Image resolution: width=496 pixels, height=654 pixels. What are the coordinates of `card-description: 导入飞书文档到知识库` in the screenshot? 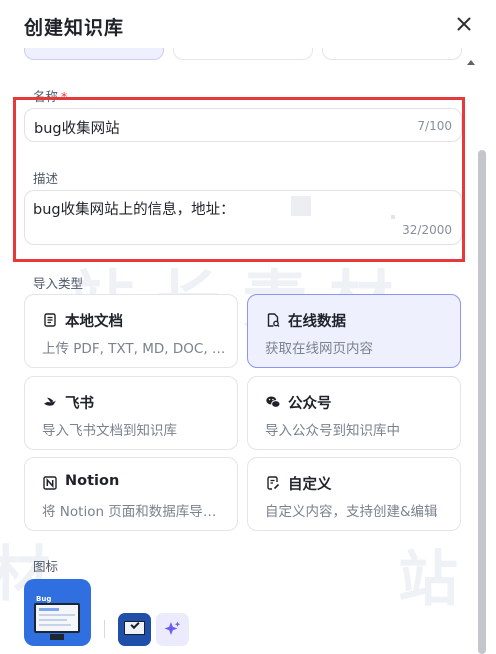 It's located at (109, 431).